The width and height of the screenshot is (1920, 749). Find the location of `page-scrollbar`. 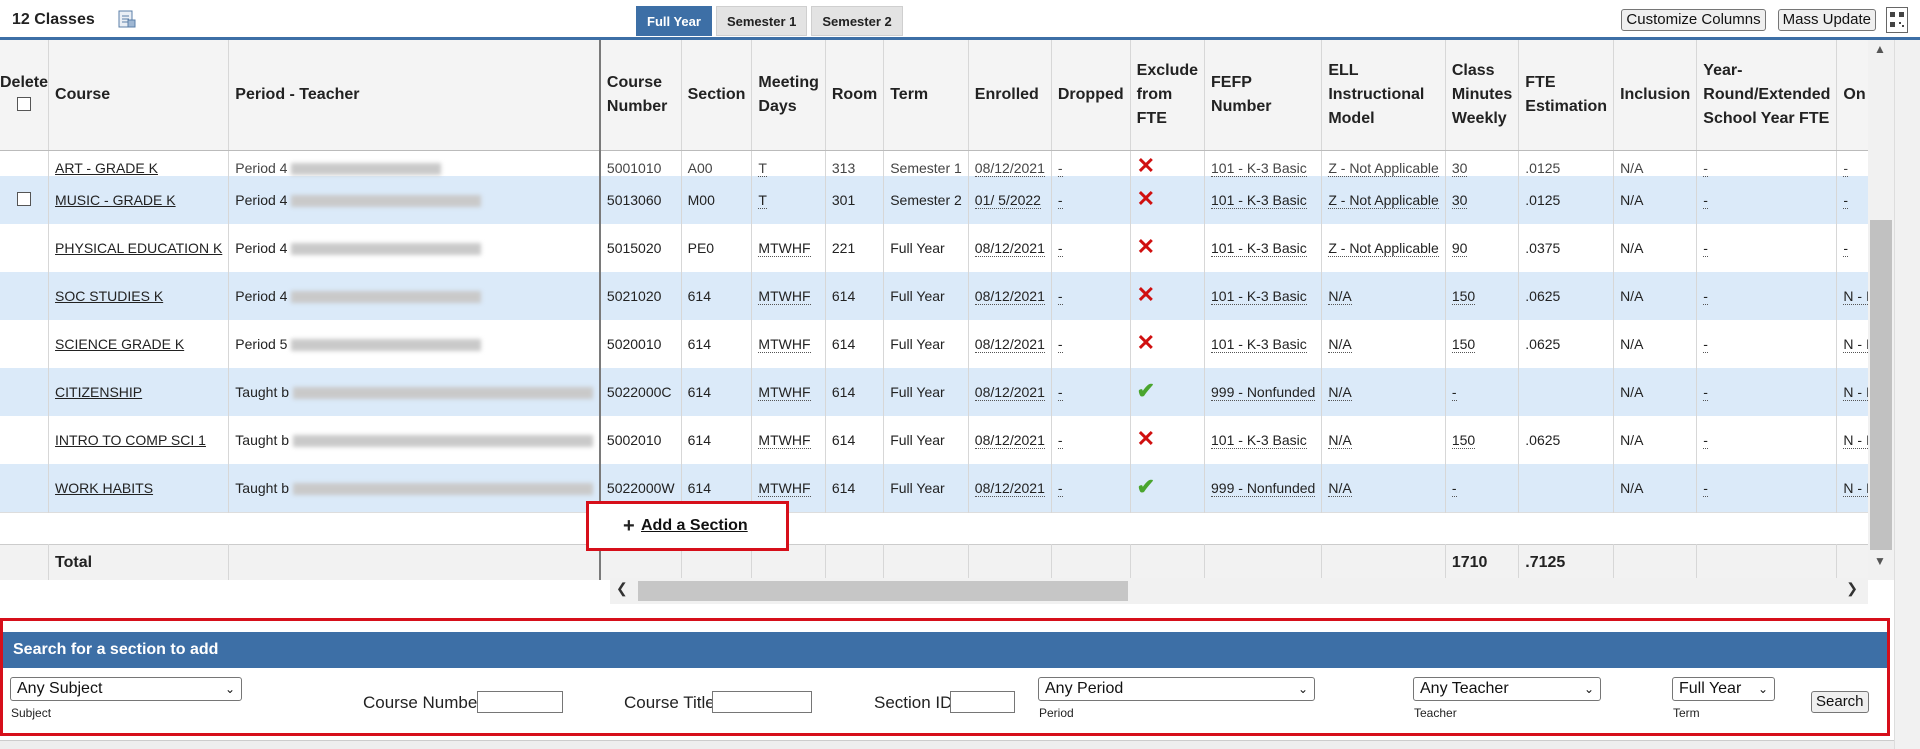

page-scrollbar is located at coordinates (1907, 394).